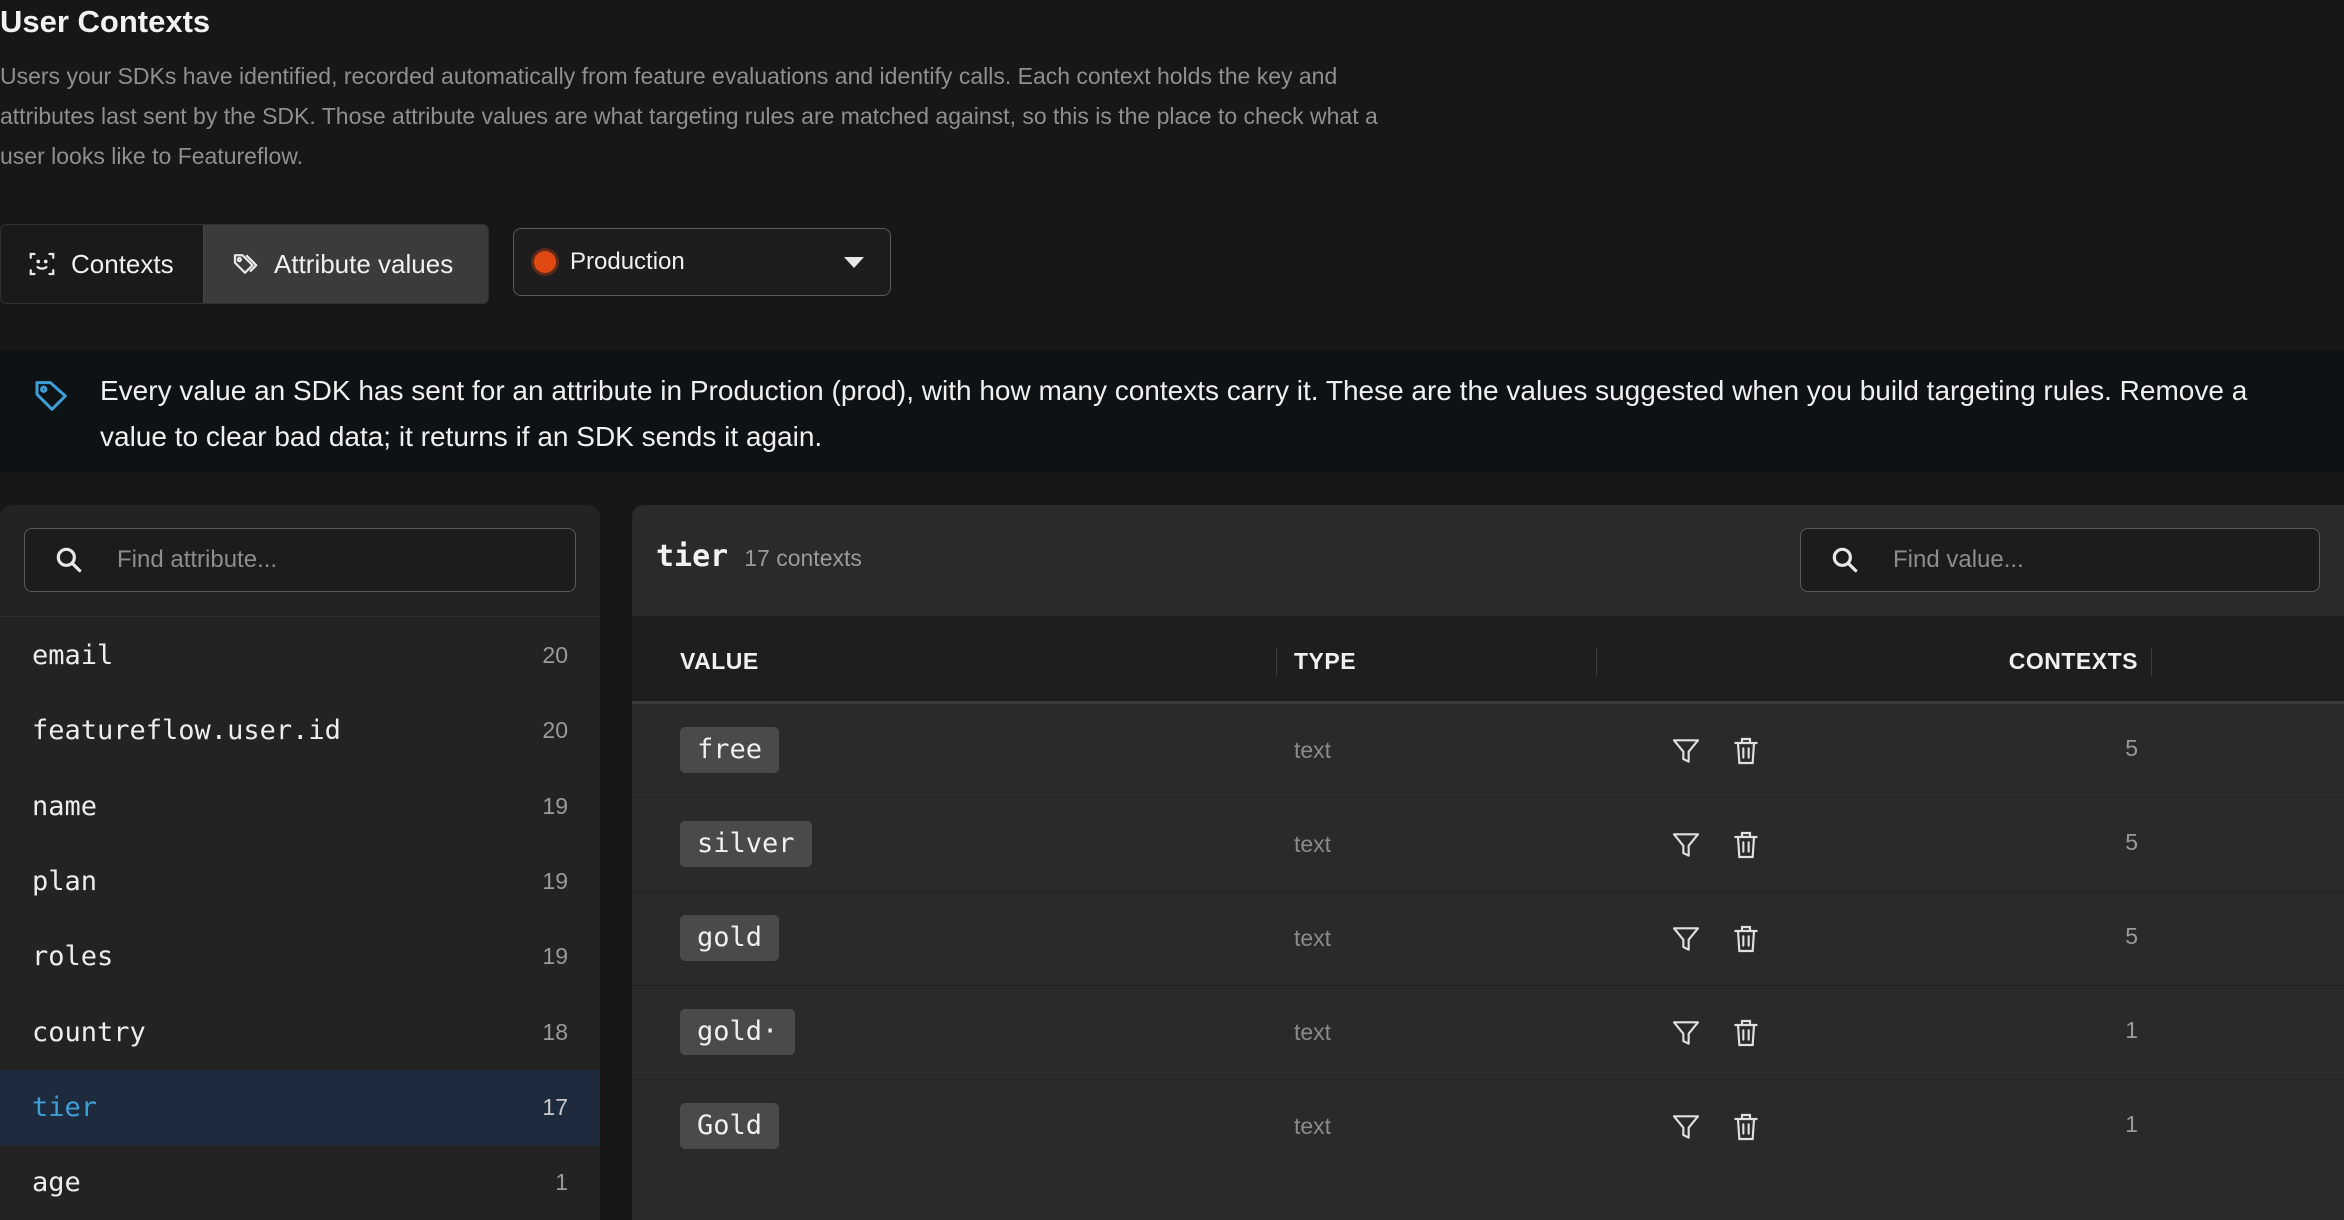 Image resolution: width=2344 pixels, height=1220 pixels. What do you see at coordinates (300, 1107) in the screenshot?
I see `attribute-item-tier: tier 17` at bounding box center [300, 1107].